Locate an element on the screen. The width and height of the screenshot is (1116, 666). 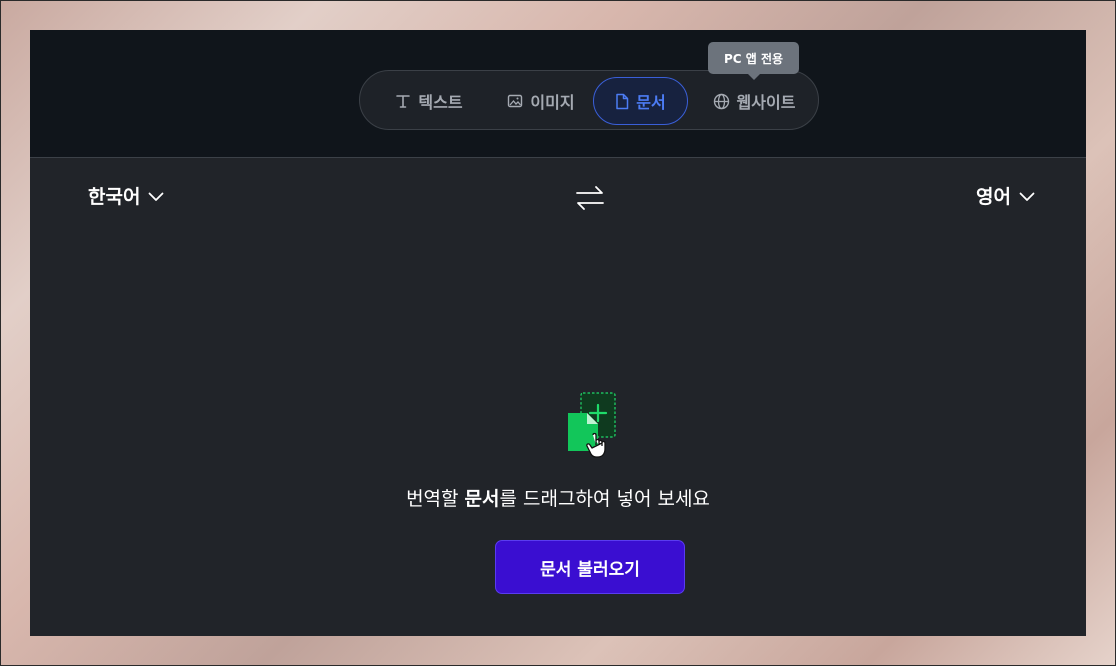
drop-text-after: 를 드래그하여 넣어 보세요 is located at coordinates (604, 499).